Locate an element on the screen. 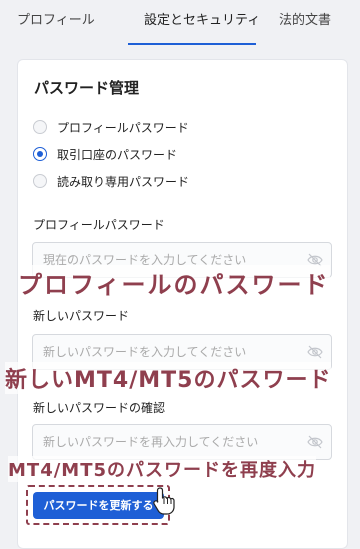  radio-label: 読み取り専用パスワード is located at coordinates (123, 181).